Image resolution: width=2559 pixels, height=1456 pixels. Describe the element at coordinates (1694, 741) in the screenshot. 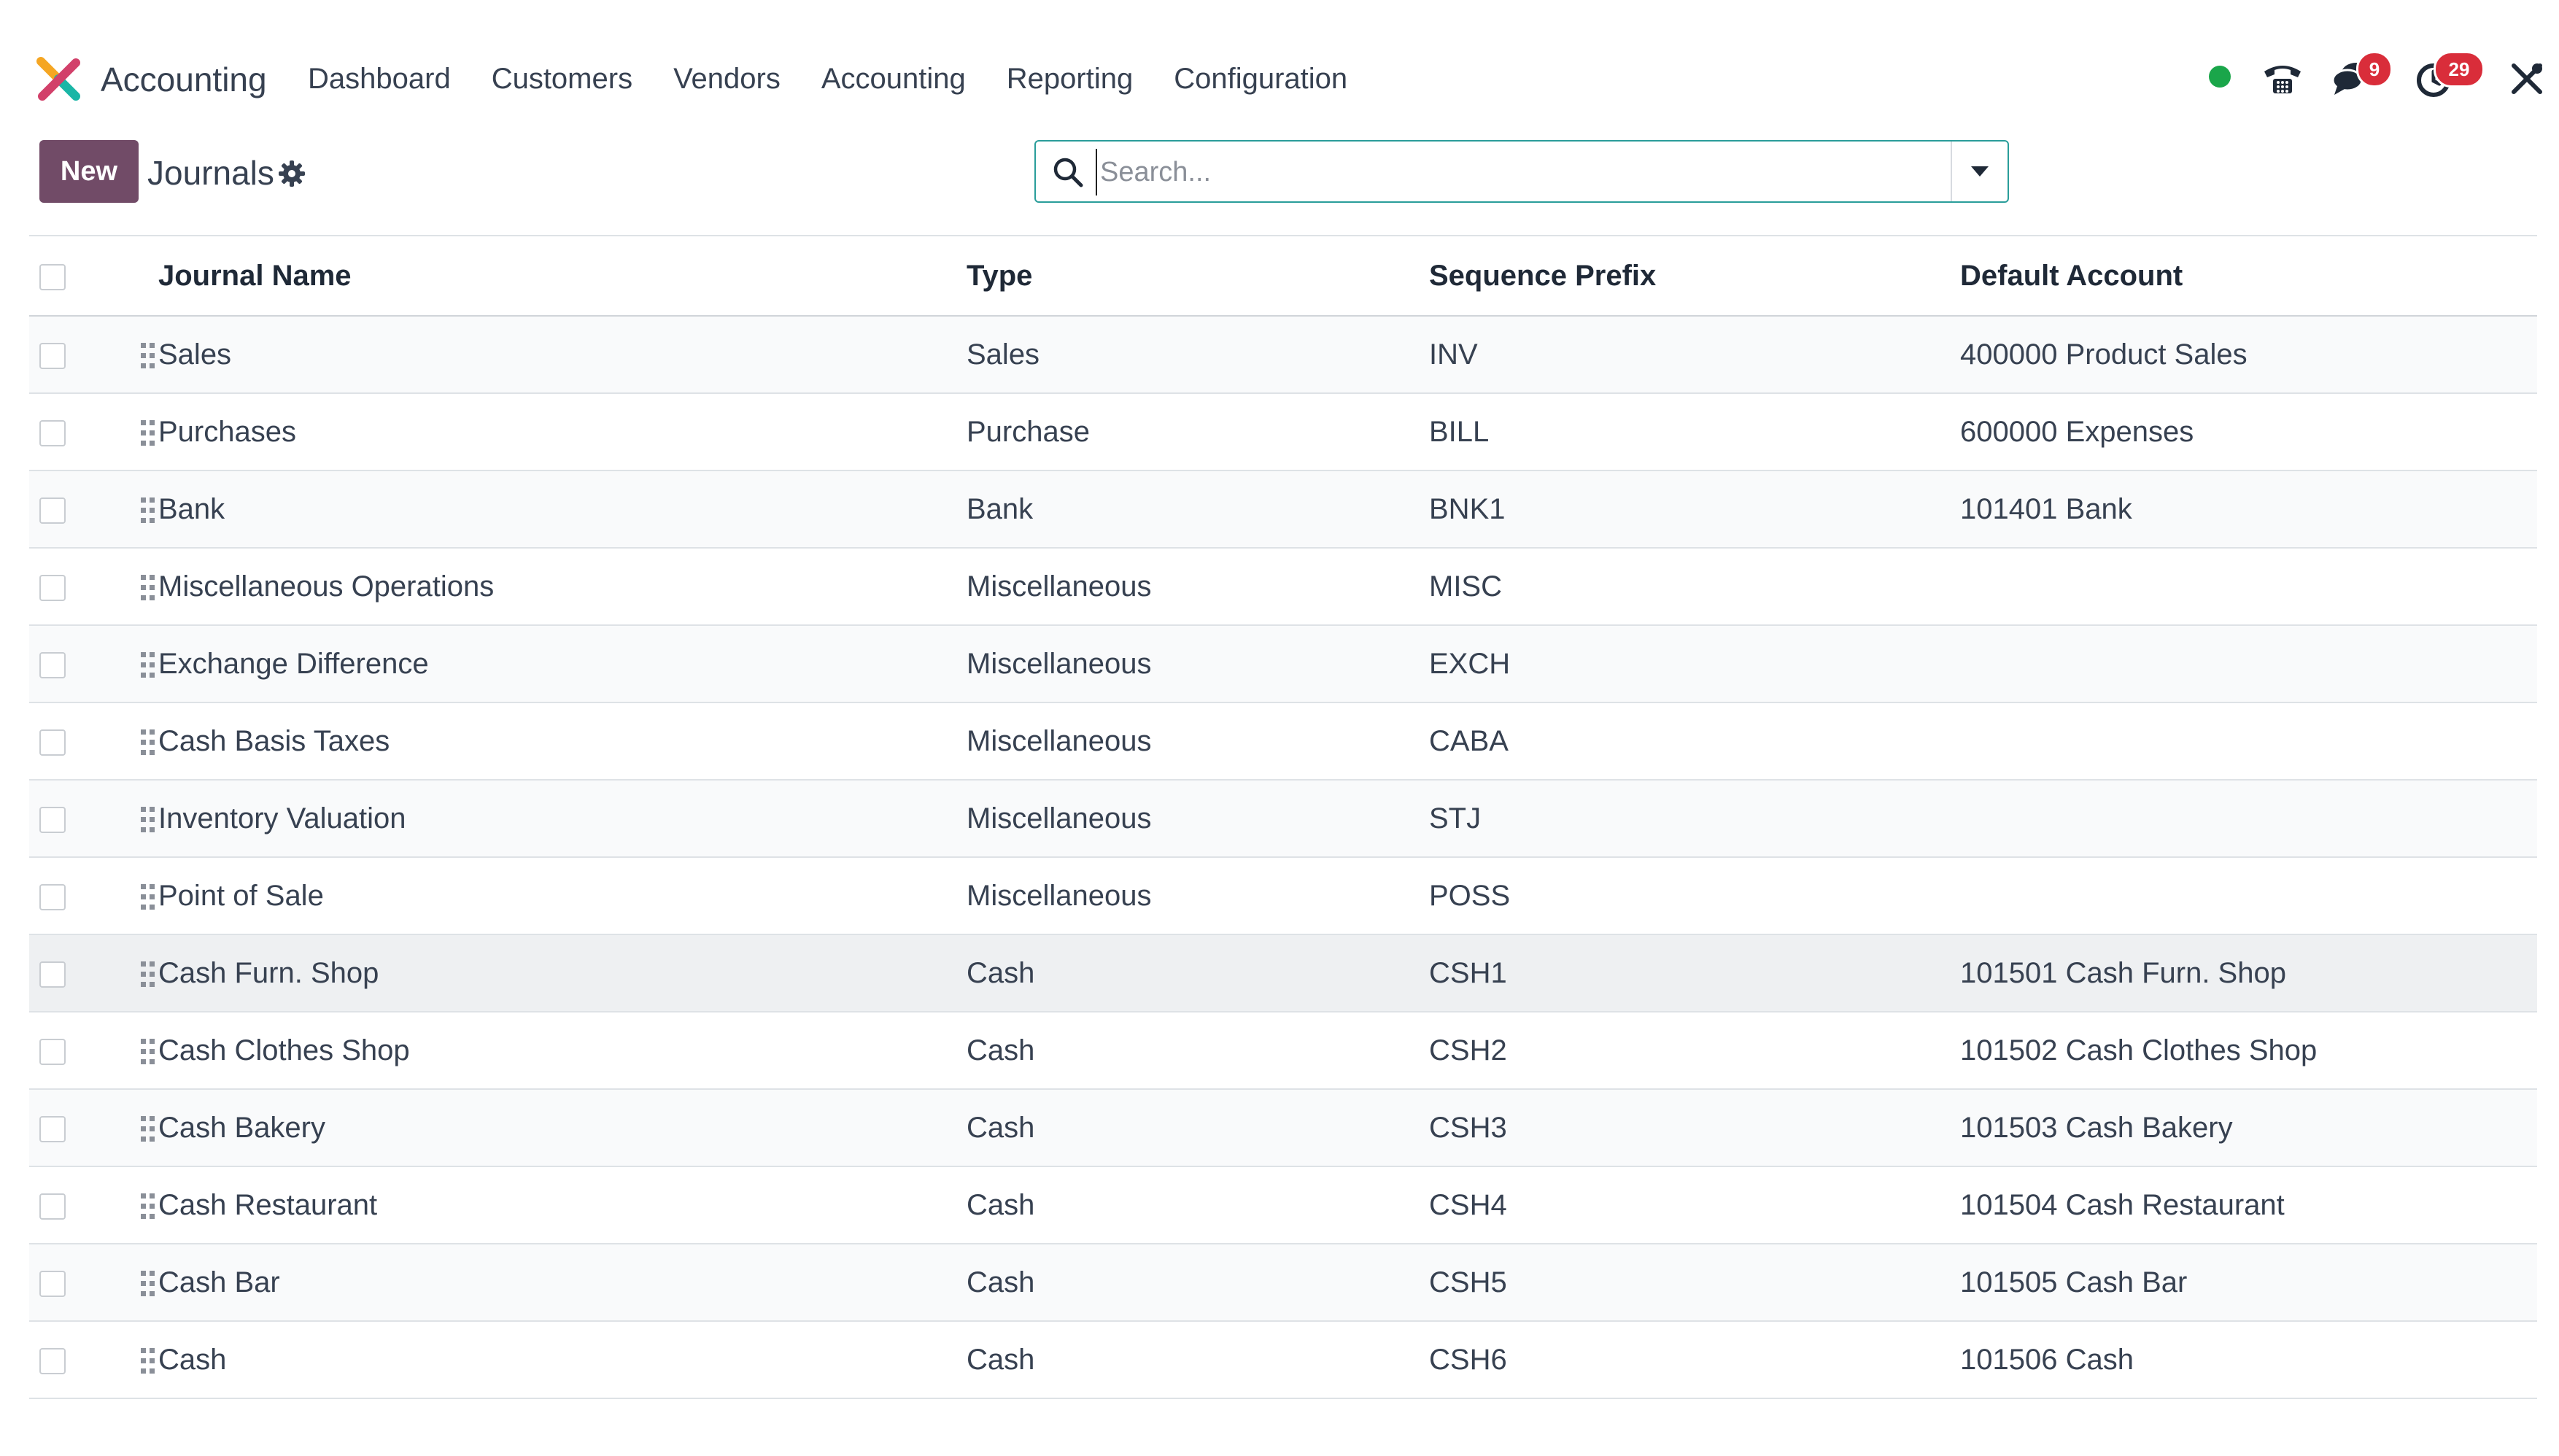

I see `cell-sequence-prefix: CABA` at that location.